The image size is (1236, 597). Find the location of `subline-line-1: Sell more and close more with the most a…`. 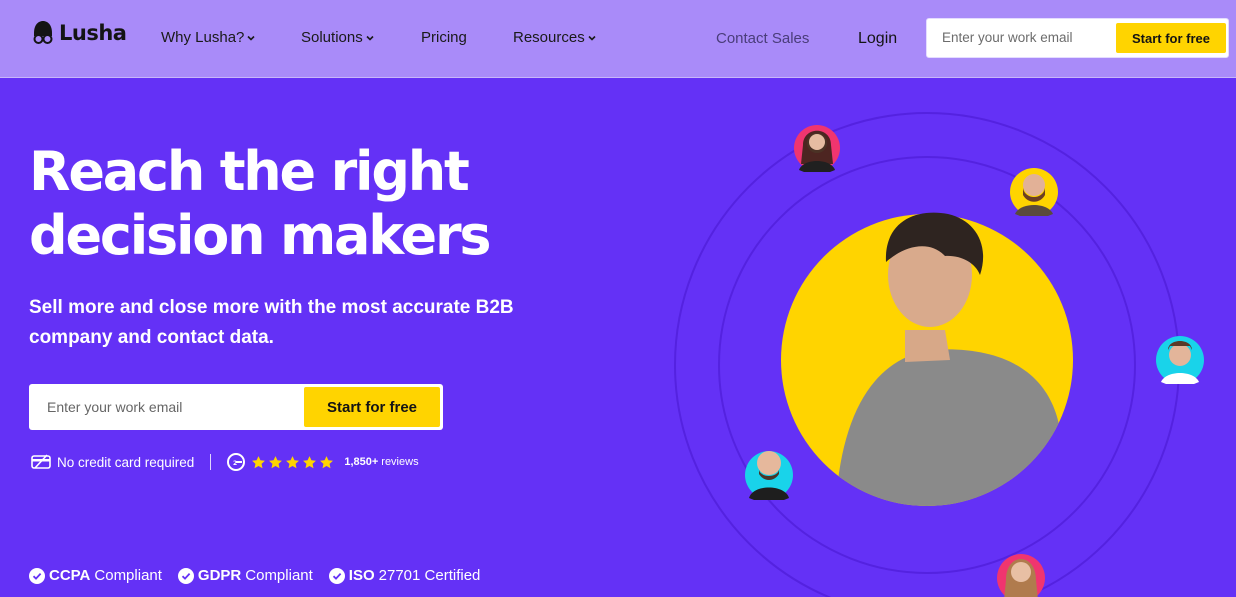

subline-line-1: Sell more and close more with the most a… is located at coordinates (271, 307).